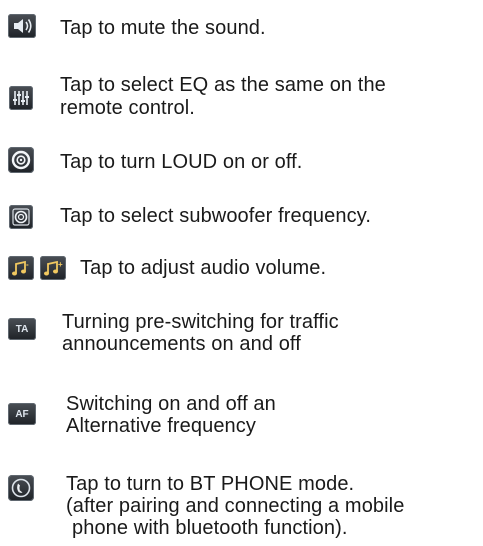 The image size is (483, 546). What do you see at coordinates (223, 85) in the screenshot?
I see `item-text: Tap to select EQ as the same on the` at bounding box center [223, 85].